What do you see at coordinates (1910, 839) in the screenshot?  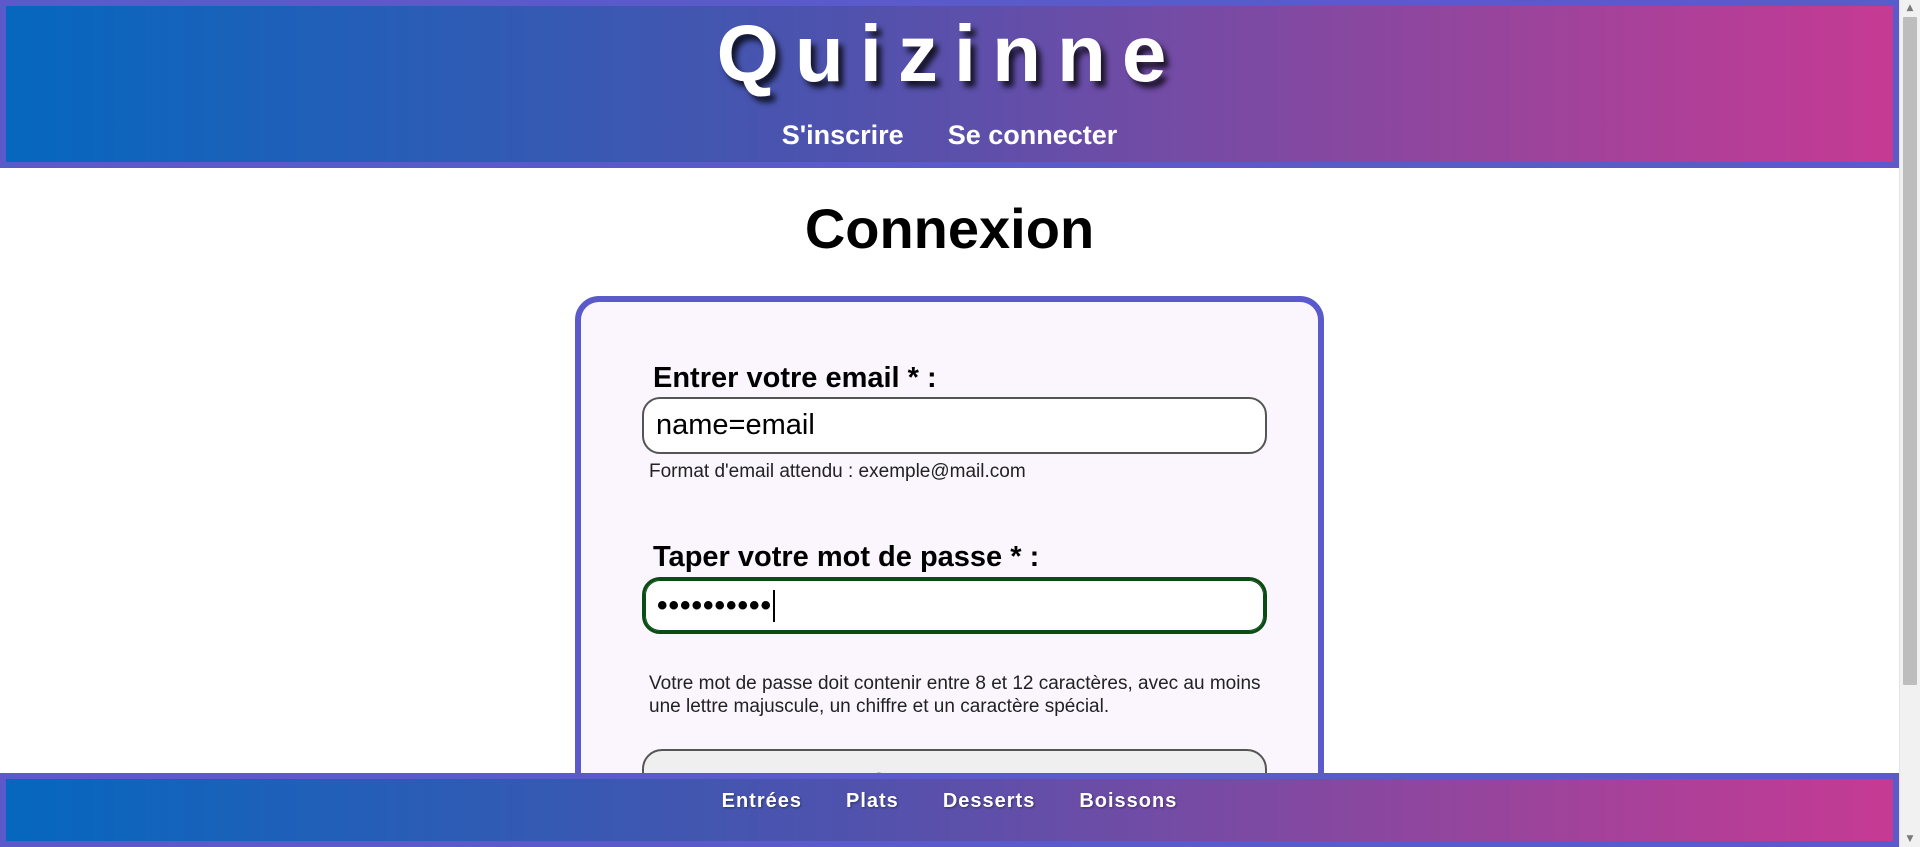 I see `scroll-down-arrow-icon: ▼` at bounding box center [1910, 839].